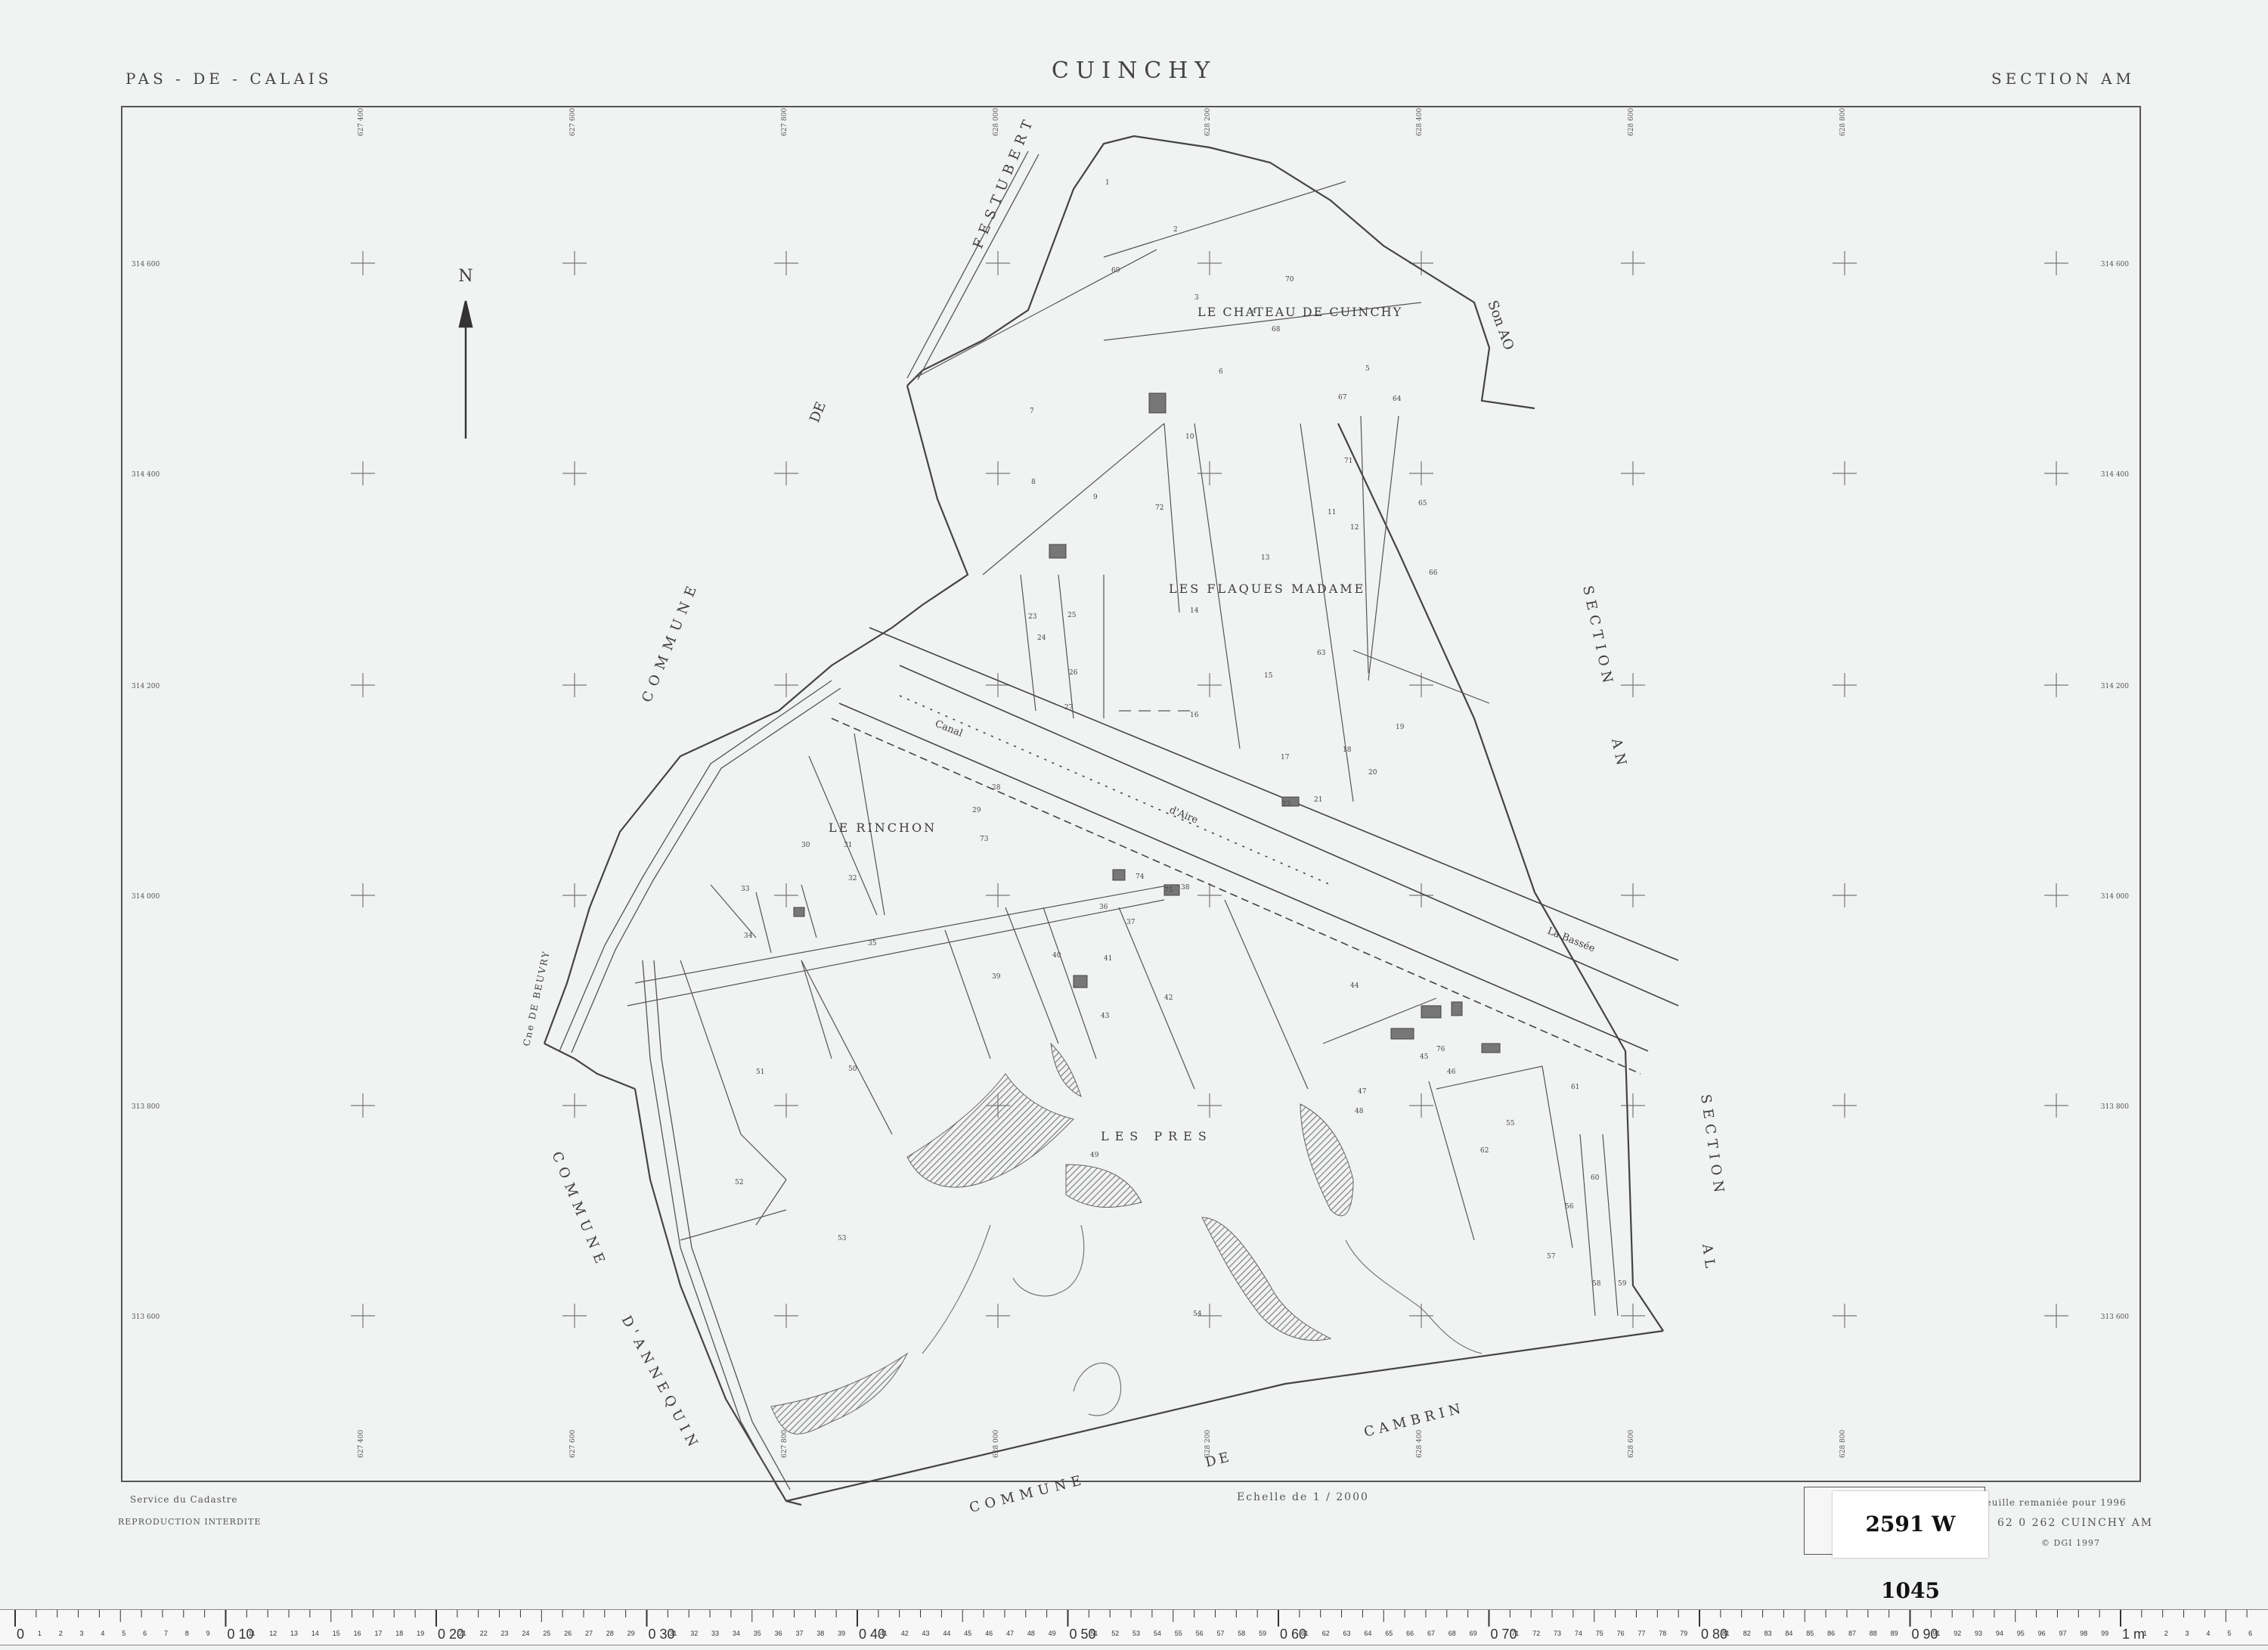 This screenshot has width=2268, height=1650. I want to click on ruler-minor-label: 59, so click(1263, 1634).